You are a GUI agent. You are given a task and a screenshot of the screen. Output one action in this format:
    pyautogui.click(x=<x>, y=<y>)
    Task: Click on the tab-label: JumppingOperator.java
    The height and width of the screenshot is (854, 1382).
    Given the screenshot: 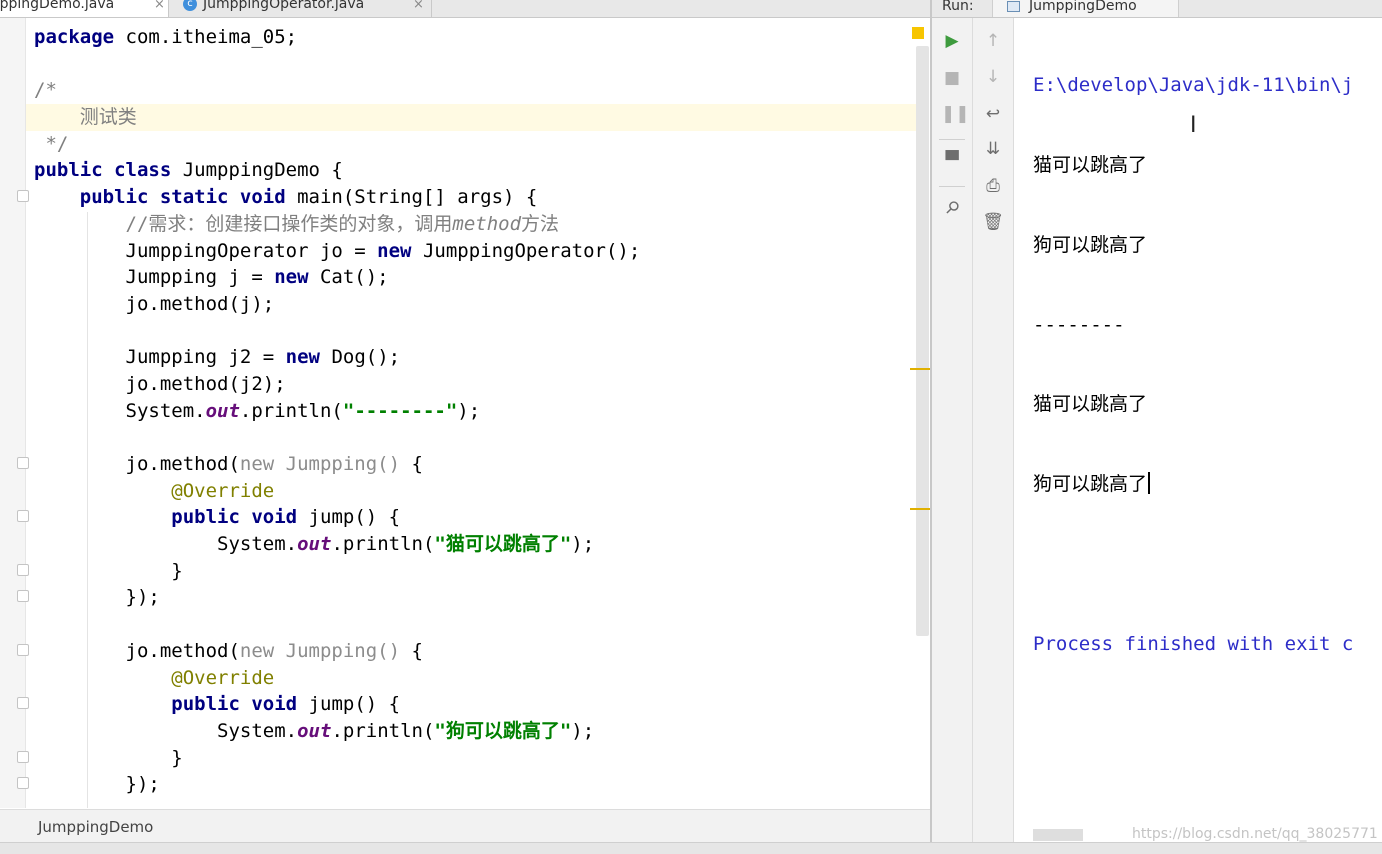 What is the action you would take?
    pyautogui.click(x=284, y=6)
    